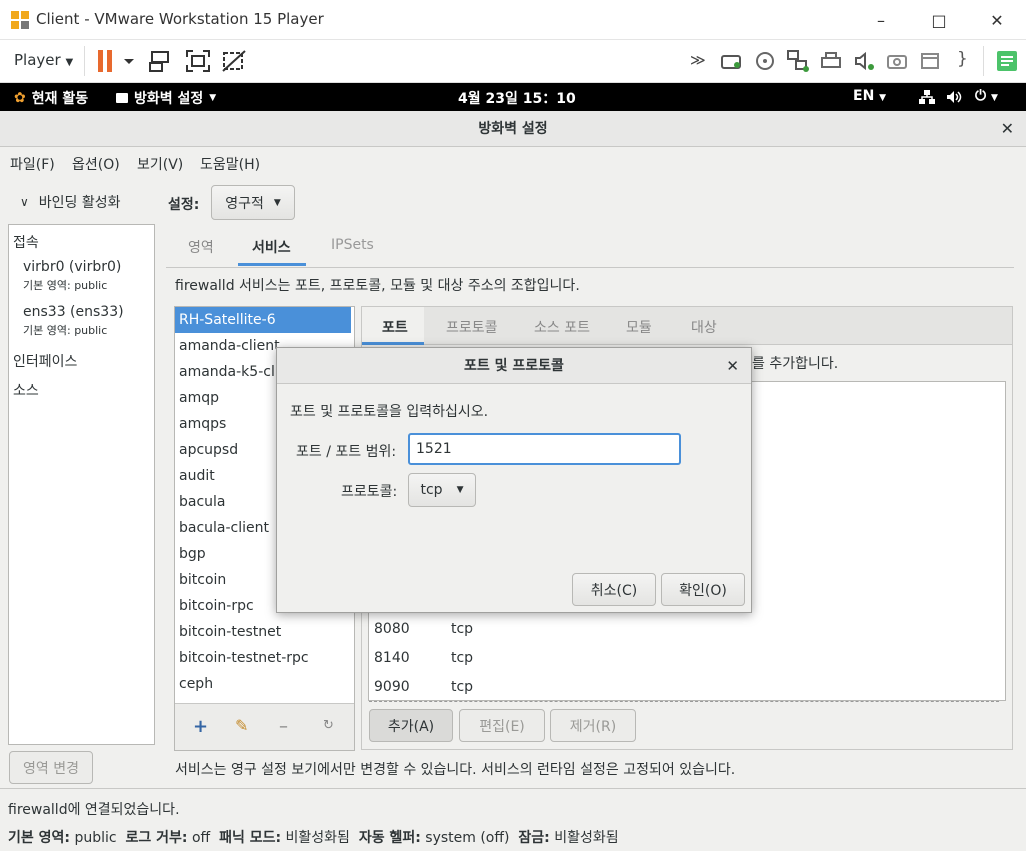  Describe the element at coordinates (462, 629) in the screenshot. I see `protocol-cell: tcp` at that location.